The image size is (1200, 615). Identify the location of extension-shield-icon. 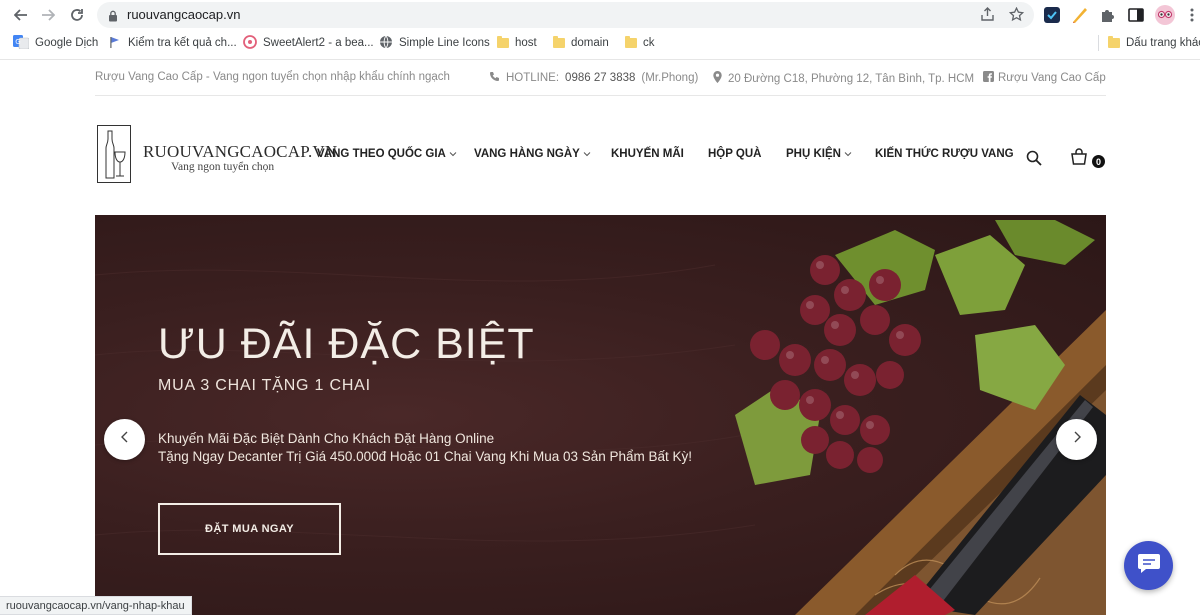
(1052, 15).